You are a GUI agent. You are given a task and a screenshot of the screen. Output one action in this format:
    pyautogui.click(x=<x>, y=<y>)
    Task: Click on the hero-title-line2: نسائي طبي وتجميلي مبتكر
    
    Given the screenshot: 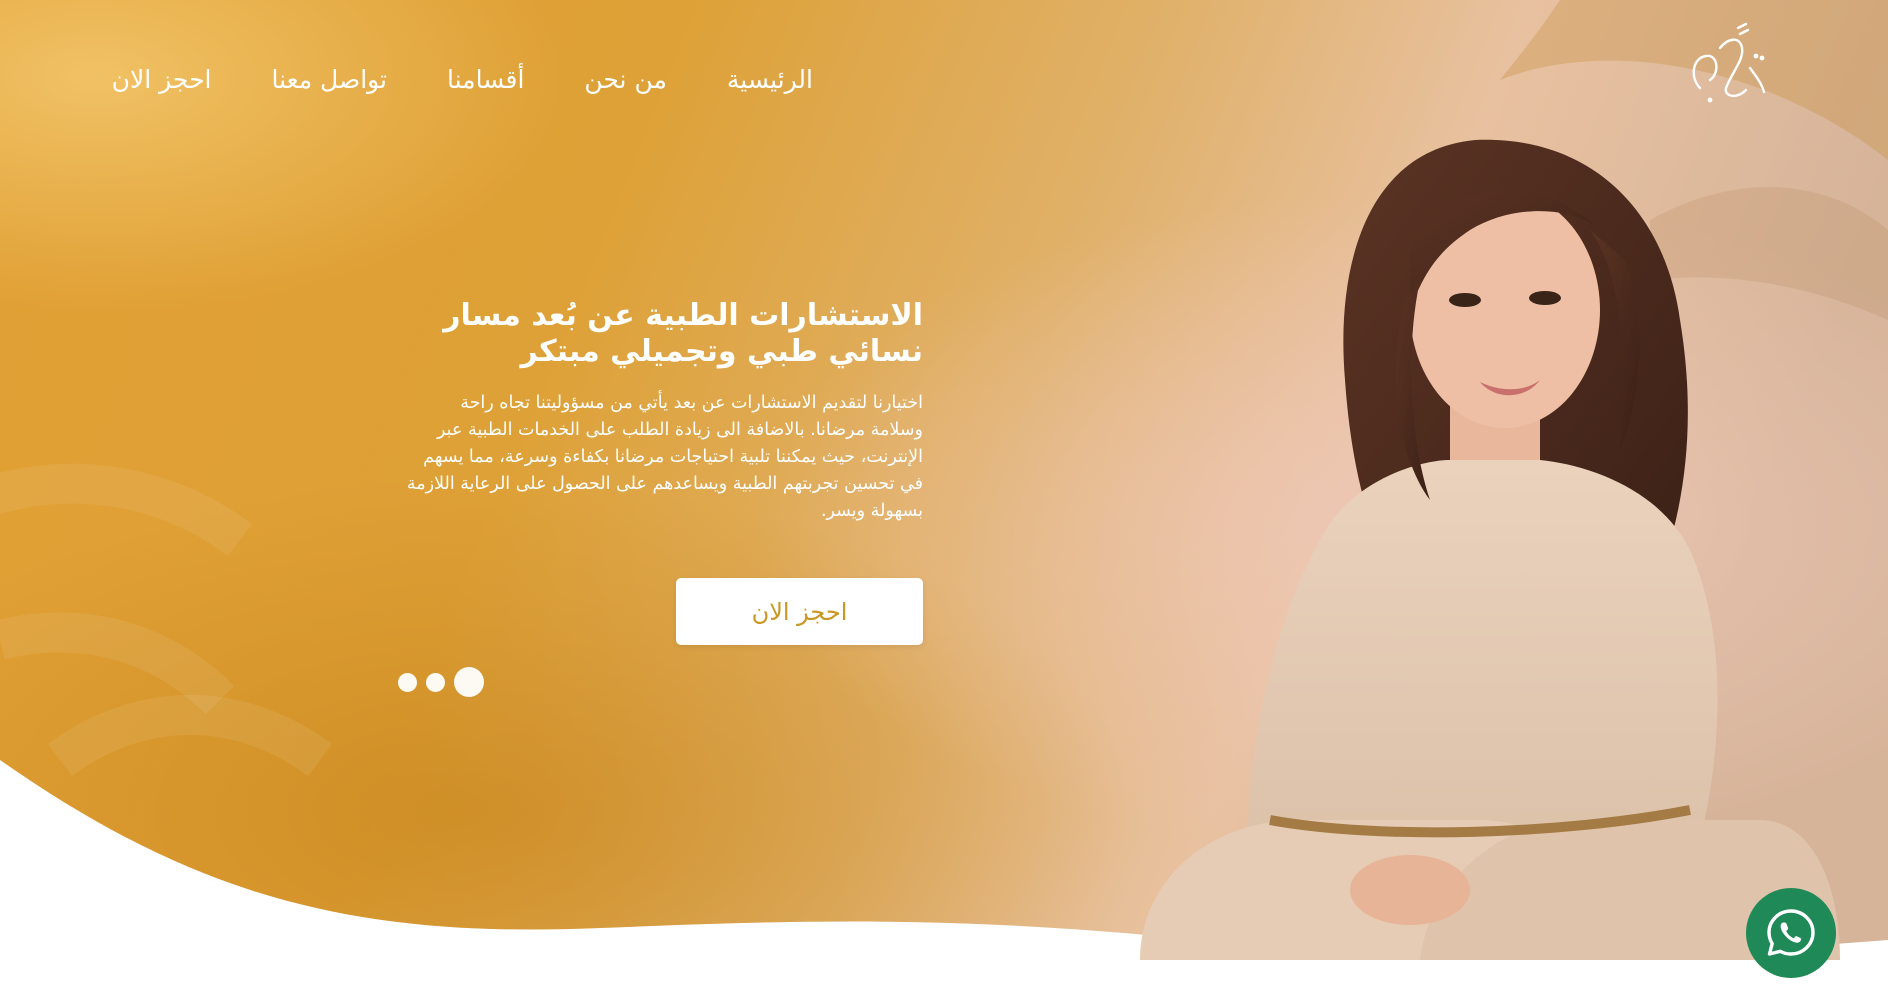 What is the action you would take?
    pyautogui.click(x=721, y=351)
    